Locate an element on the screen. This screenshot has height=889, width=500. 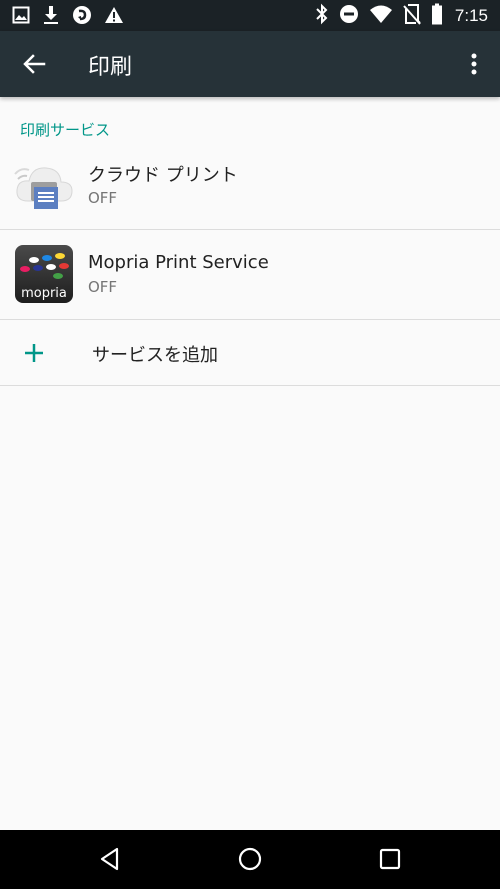
service-name: Mopria Print Service is located at coordinates (178, 262).